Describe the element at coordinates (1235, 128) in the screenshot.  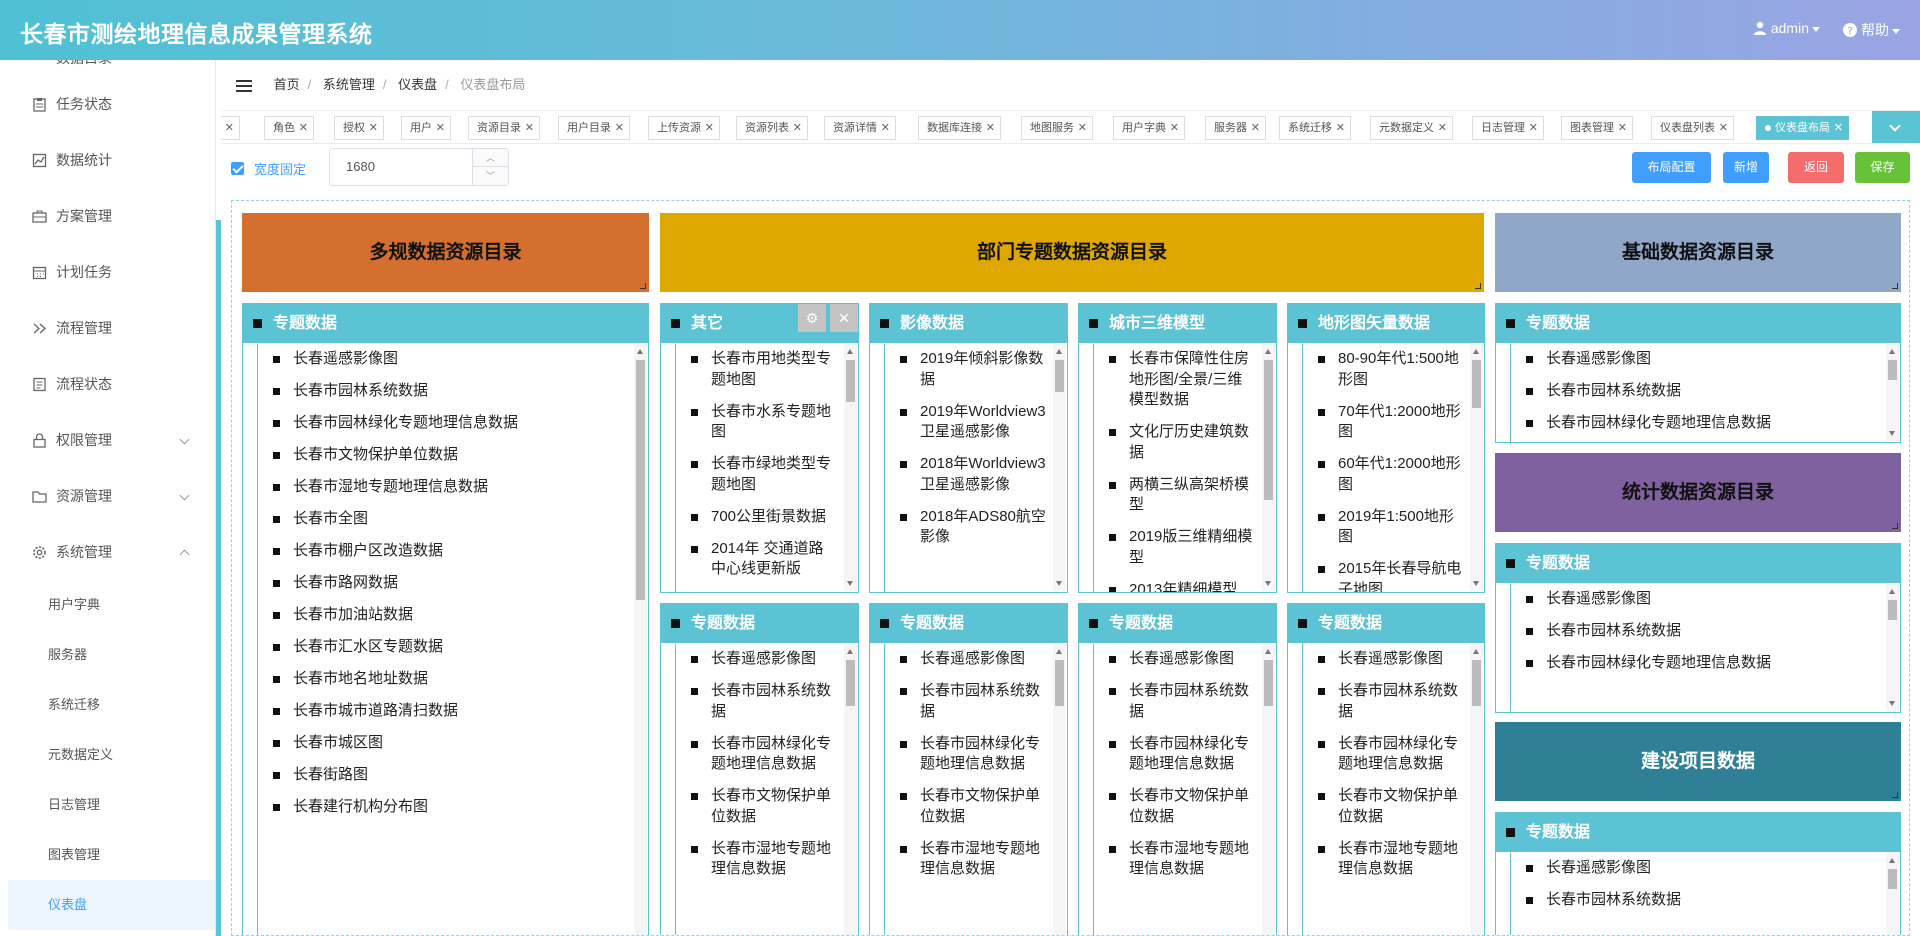
I see `tag: 服务器 ✕` at that location.